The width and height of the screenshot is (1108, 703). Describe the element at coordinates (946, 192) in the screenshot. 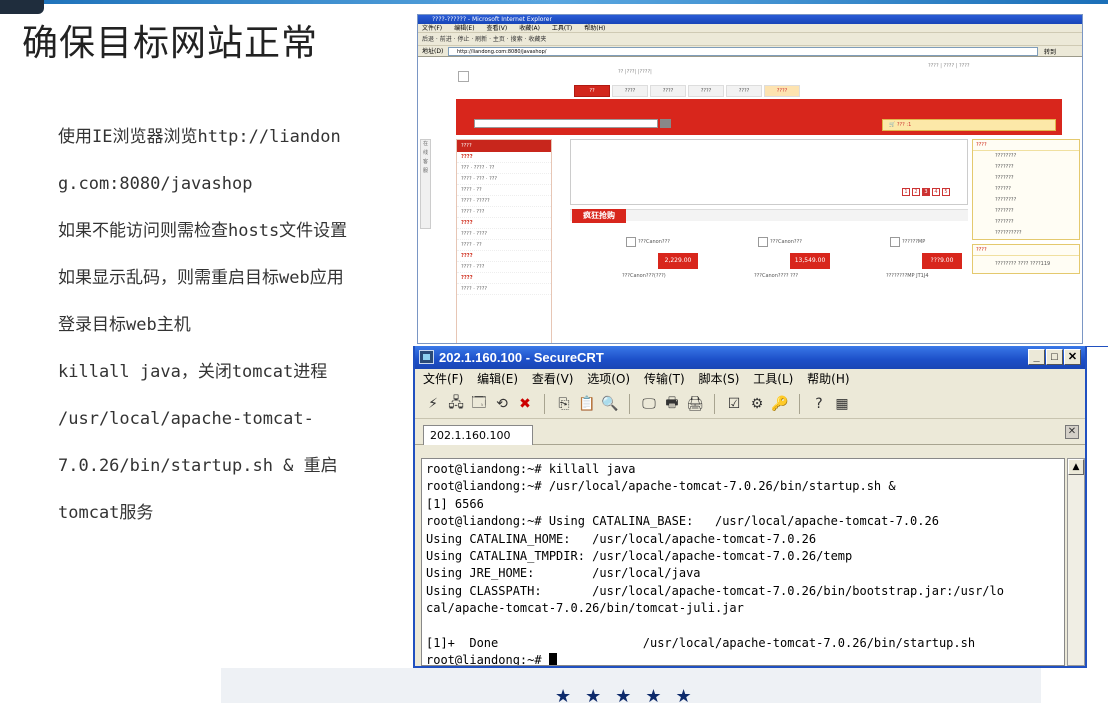

I see `pager-item: 5` at that location.